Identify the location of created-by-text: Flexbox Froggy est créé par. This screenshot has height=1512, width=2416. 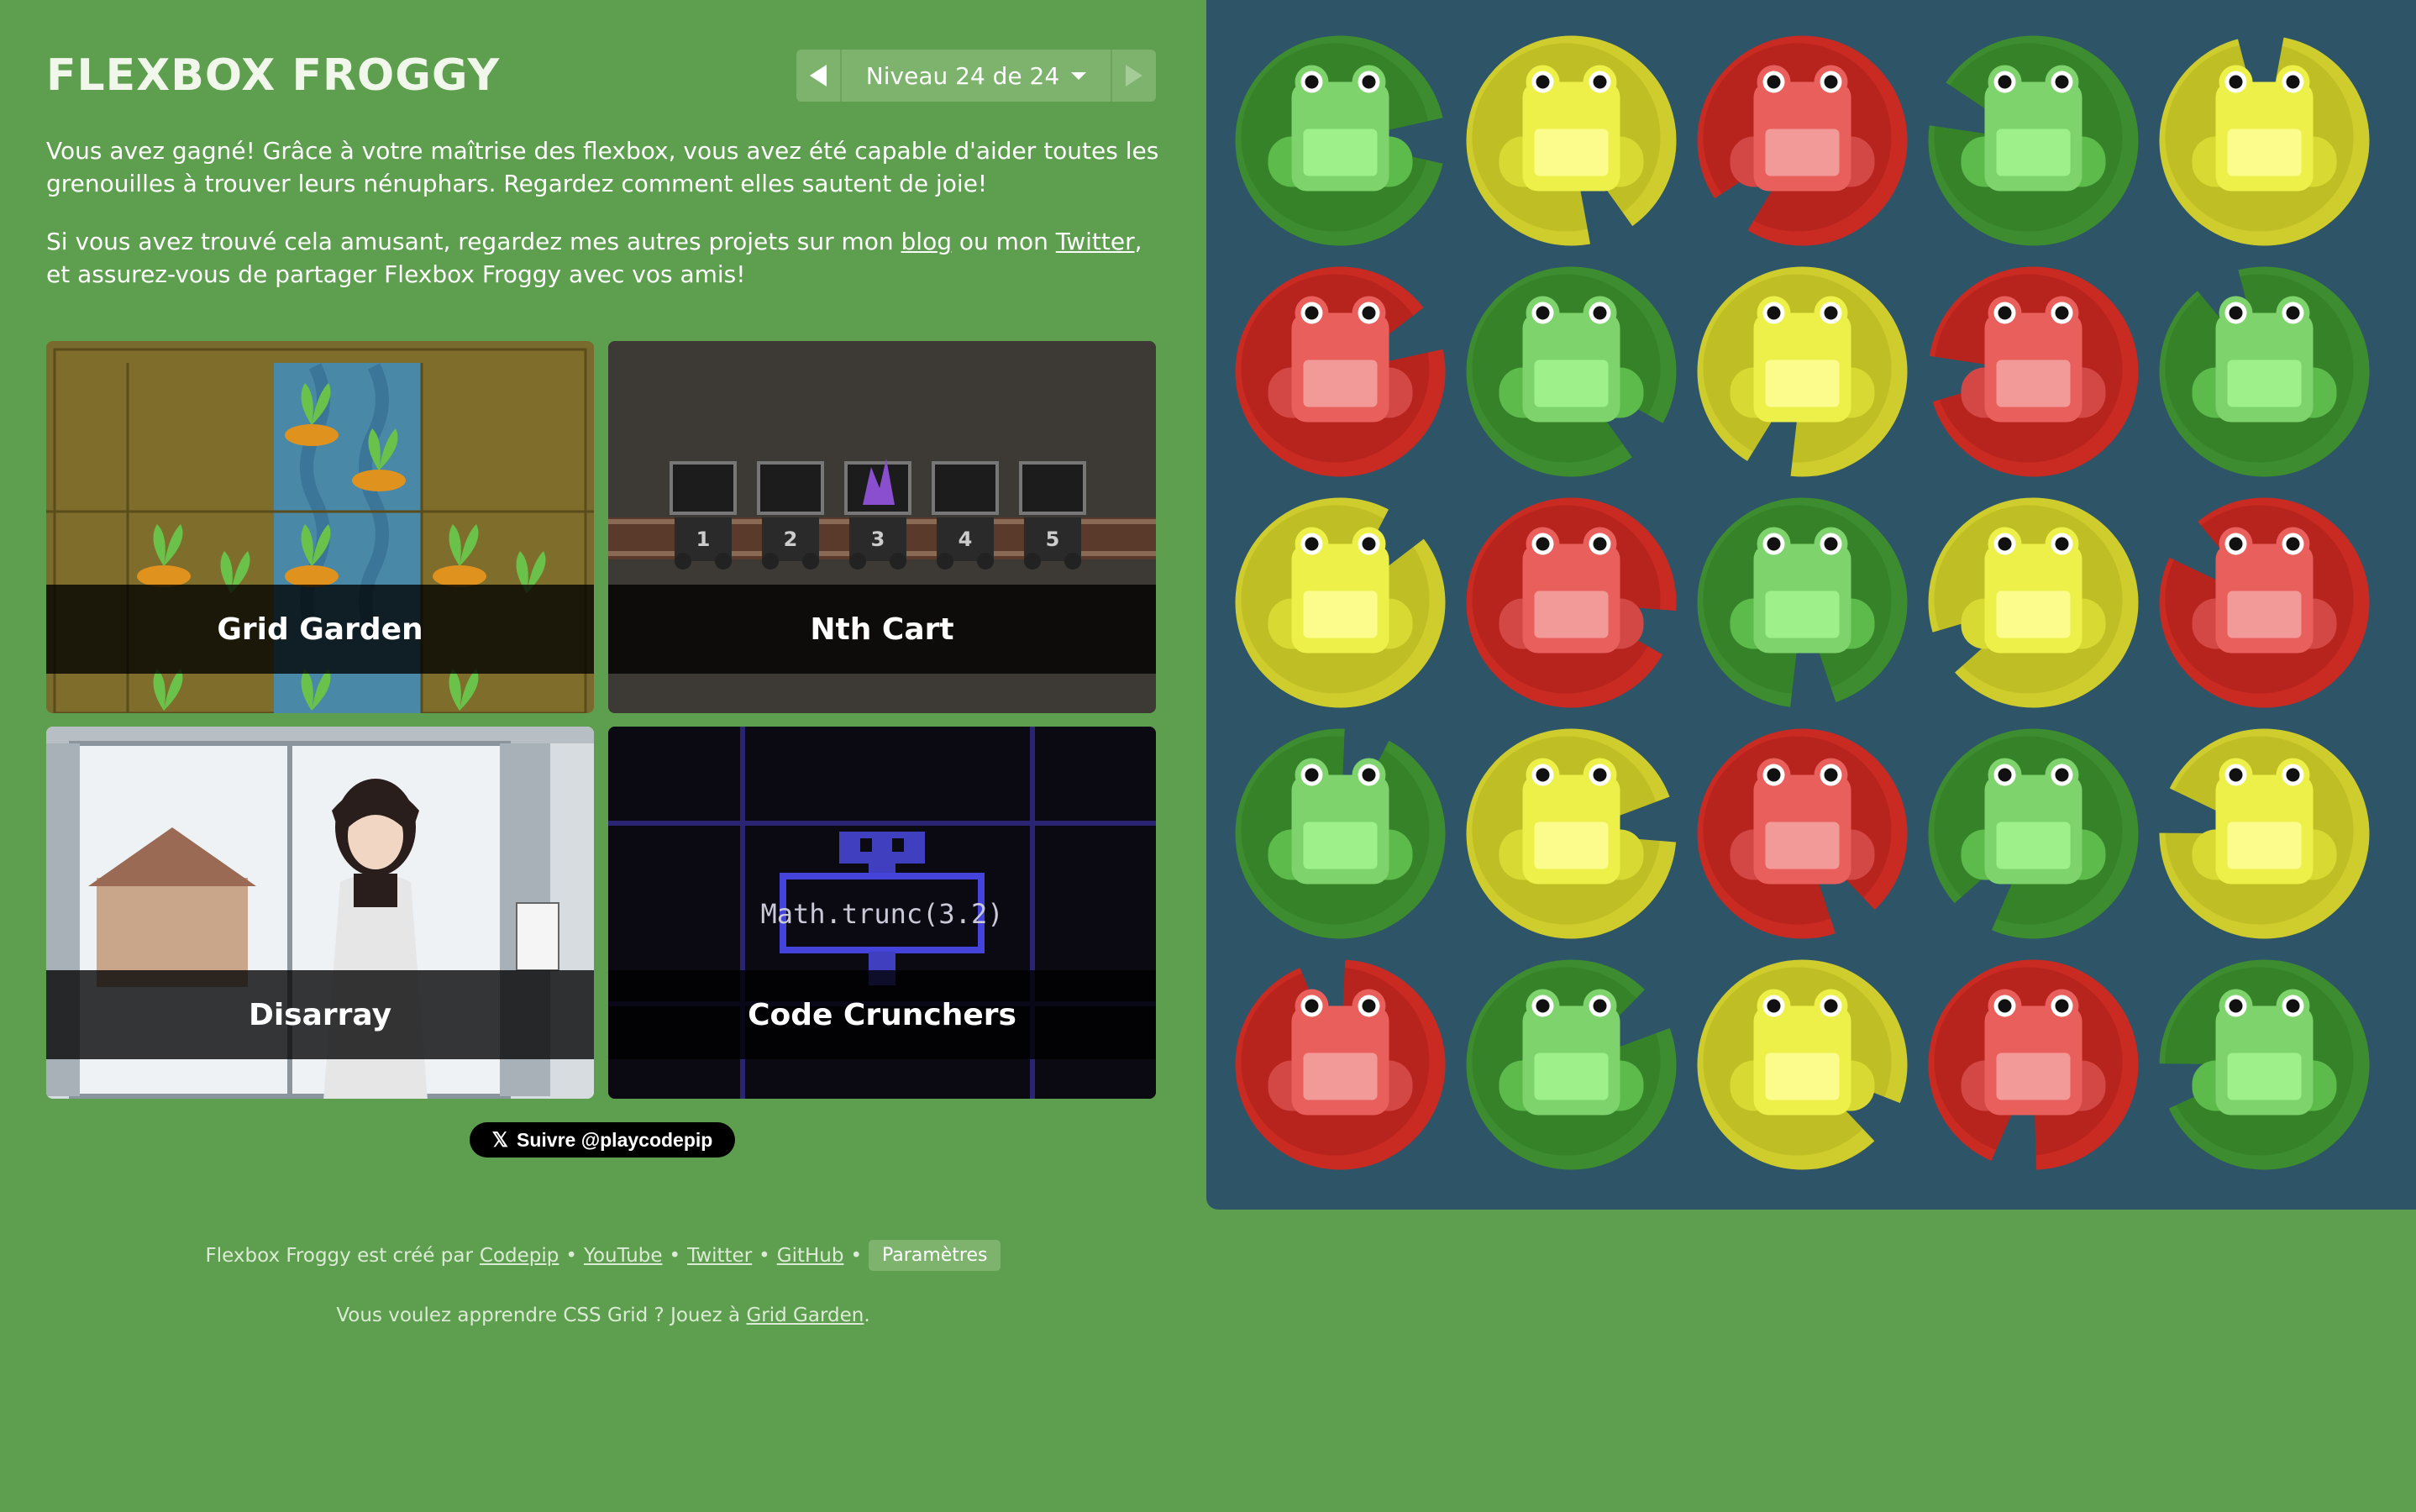
(339, 1255).